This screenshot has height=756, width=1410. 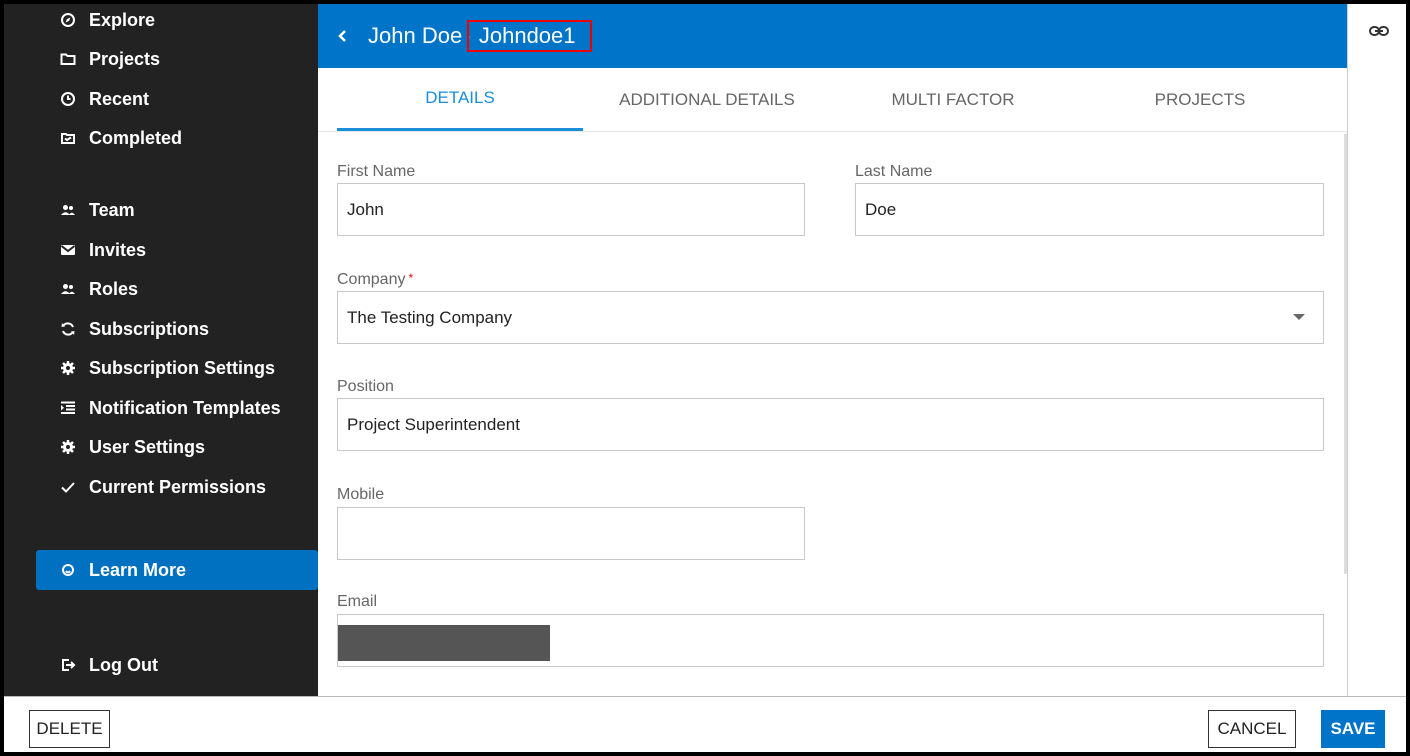 I want to click on tab-details: DETAILS, so click(x=460, y=99).